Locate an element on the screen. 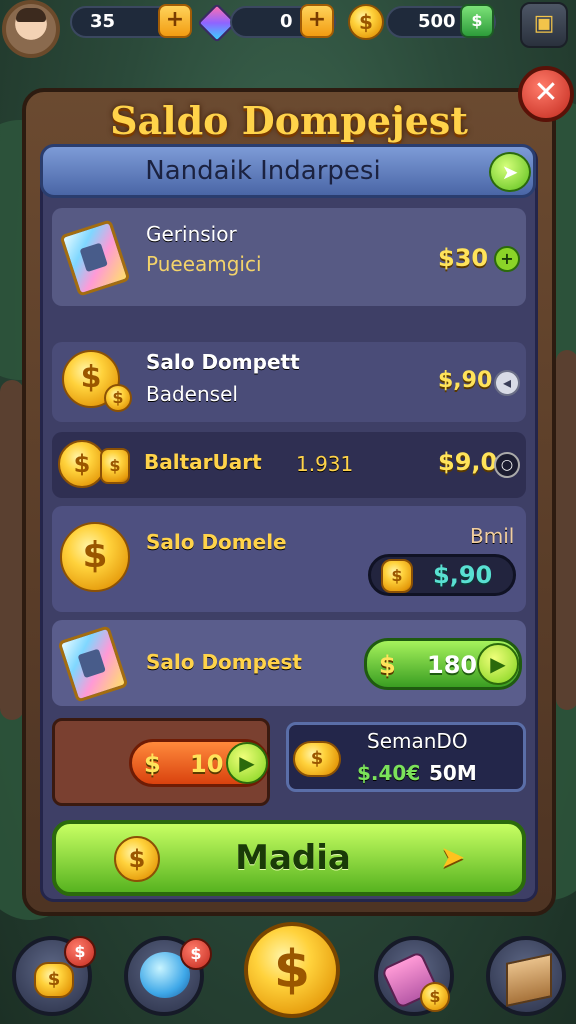 This screenshot has height=1024, width=576. row-3-timer-icon: ○ is located at coordinates (507, 465).